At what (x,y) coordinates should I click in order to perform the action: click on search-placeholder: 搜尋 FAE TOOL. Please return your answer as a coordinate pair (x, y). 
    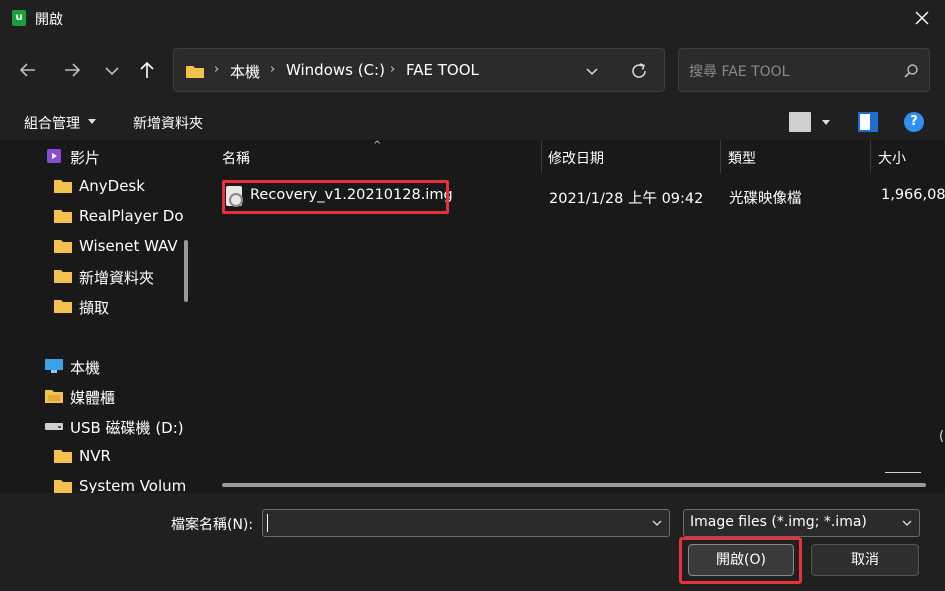
    Looking at the image, I should click on (739, 72).